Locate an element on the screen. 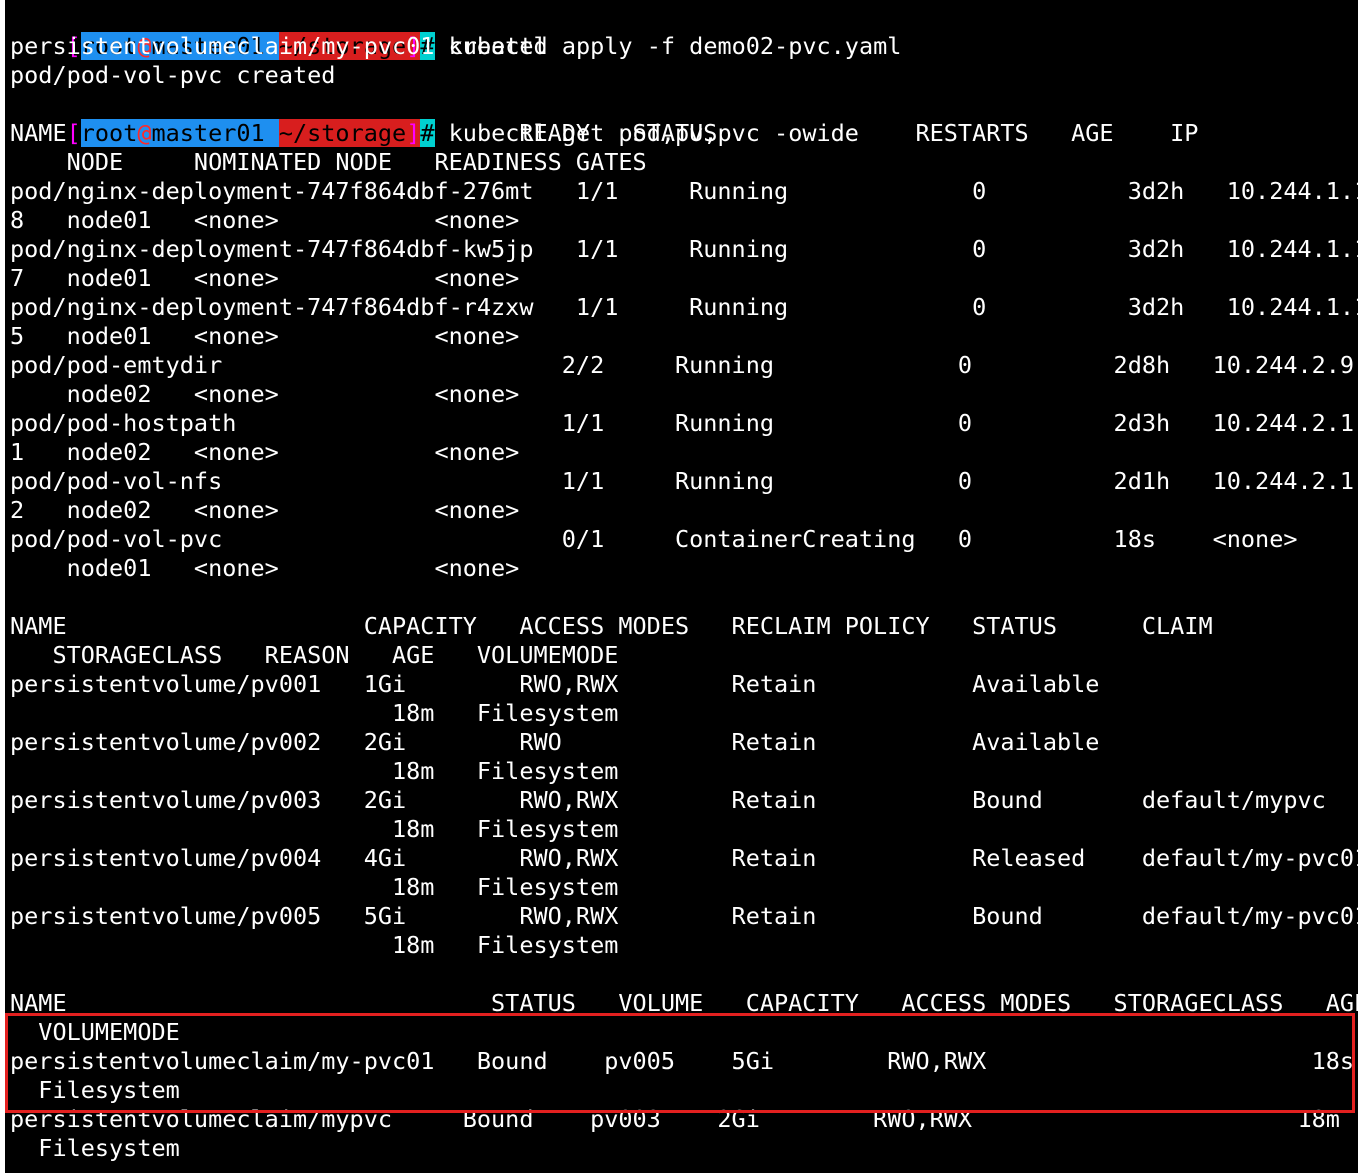 The width and height of the screenshot is (1358, 1173). pods-table-header: NAME READY STATUS RESTARTS AGE IP is located at coordinates (604, 133).